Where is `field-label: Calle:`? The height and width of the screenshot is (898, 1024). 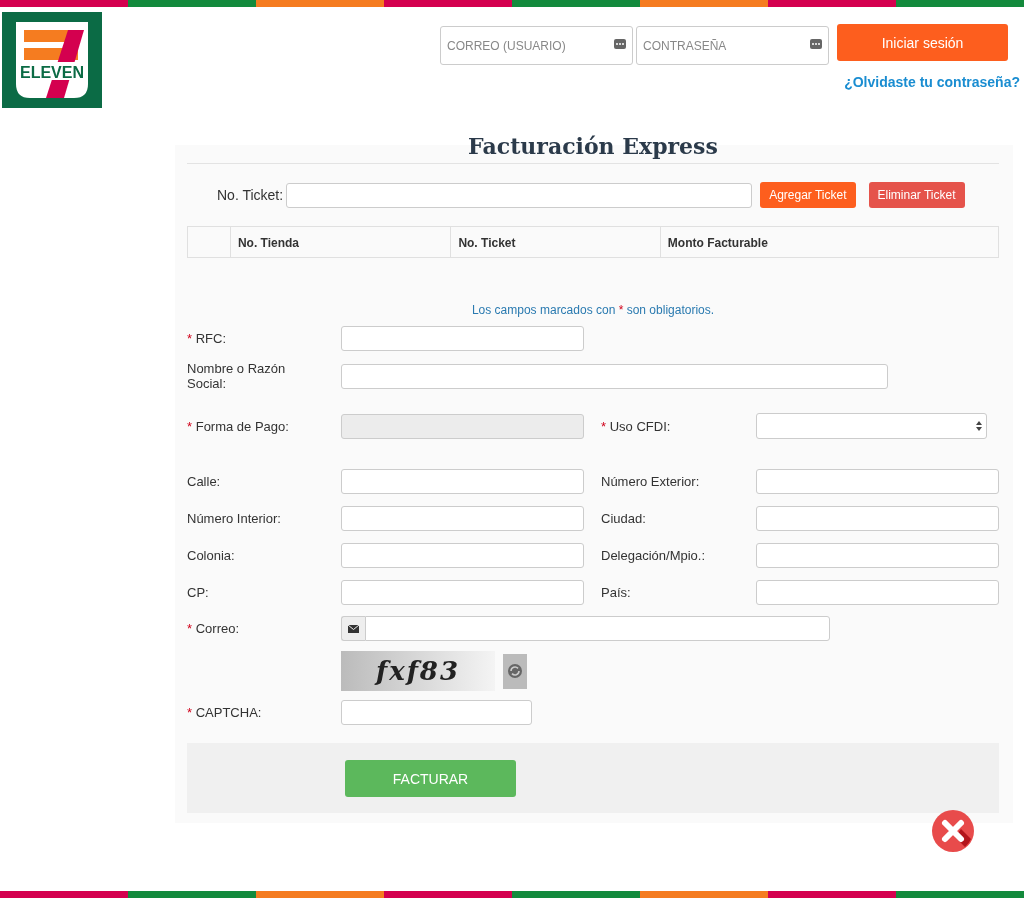 field-label: Calle: is located at coordinates (204, 481).